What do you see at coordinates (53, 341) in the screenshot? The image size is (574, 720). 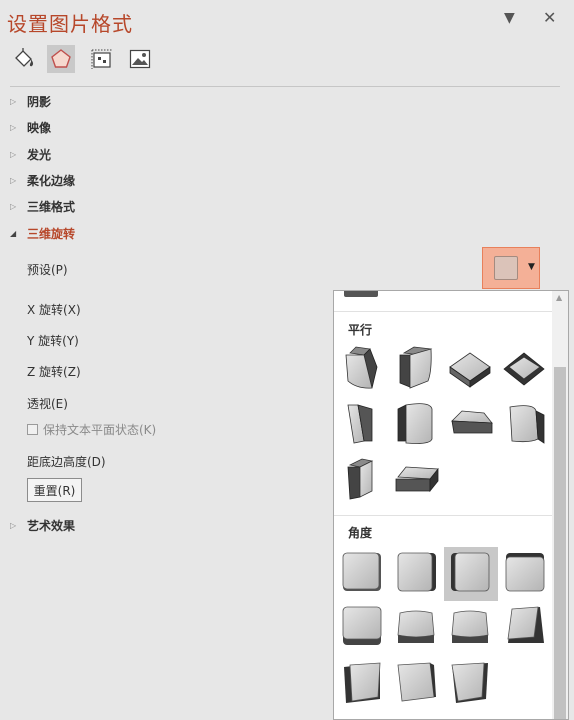 I see `y-rotation-label: Y 旋转(Y)` at bounding box center [53, 341].